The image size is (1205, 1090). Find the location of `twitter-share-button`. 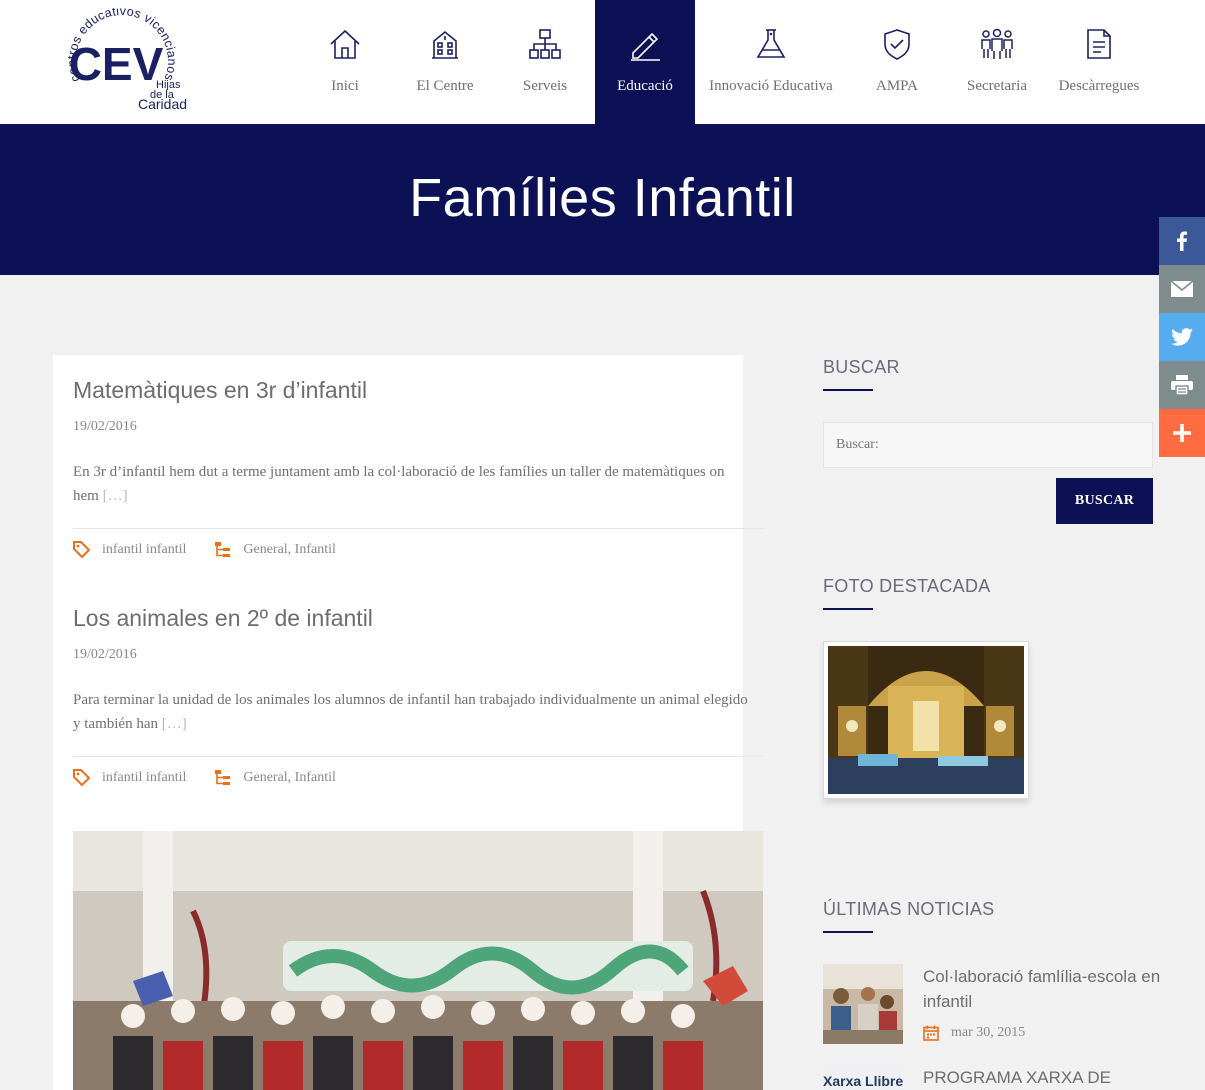

twitter-share-button is located at coordinates (1182, 337).